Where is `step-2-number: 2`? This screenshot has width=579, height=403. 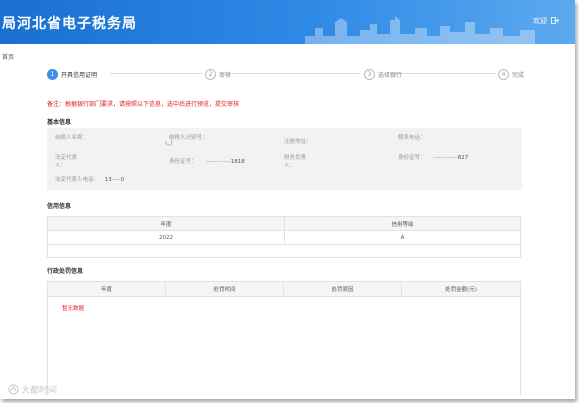 step-2-number: 2 is located at coordinates (210, 74).